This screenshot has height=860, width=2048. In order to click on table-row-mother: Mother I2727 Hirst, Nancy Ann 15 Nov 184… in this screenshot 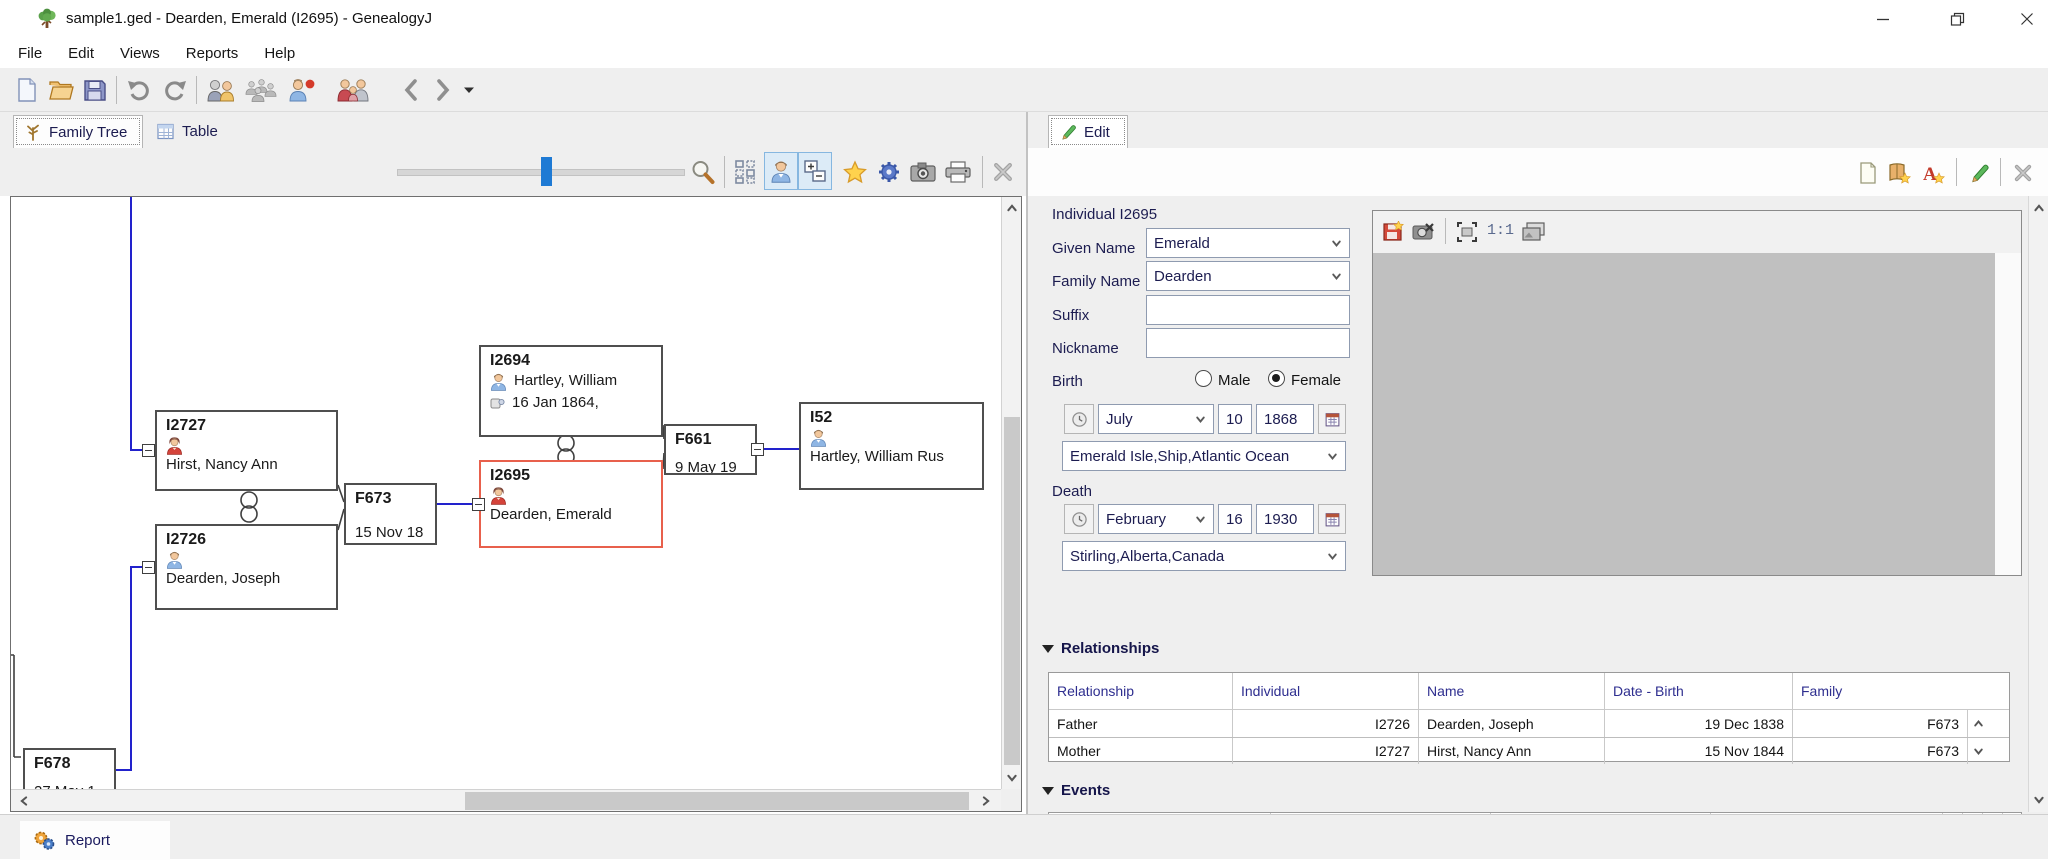, I will do `click(1529, 750)`.